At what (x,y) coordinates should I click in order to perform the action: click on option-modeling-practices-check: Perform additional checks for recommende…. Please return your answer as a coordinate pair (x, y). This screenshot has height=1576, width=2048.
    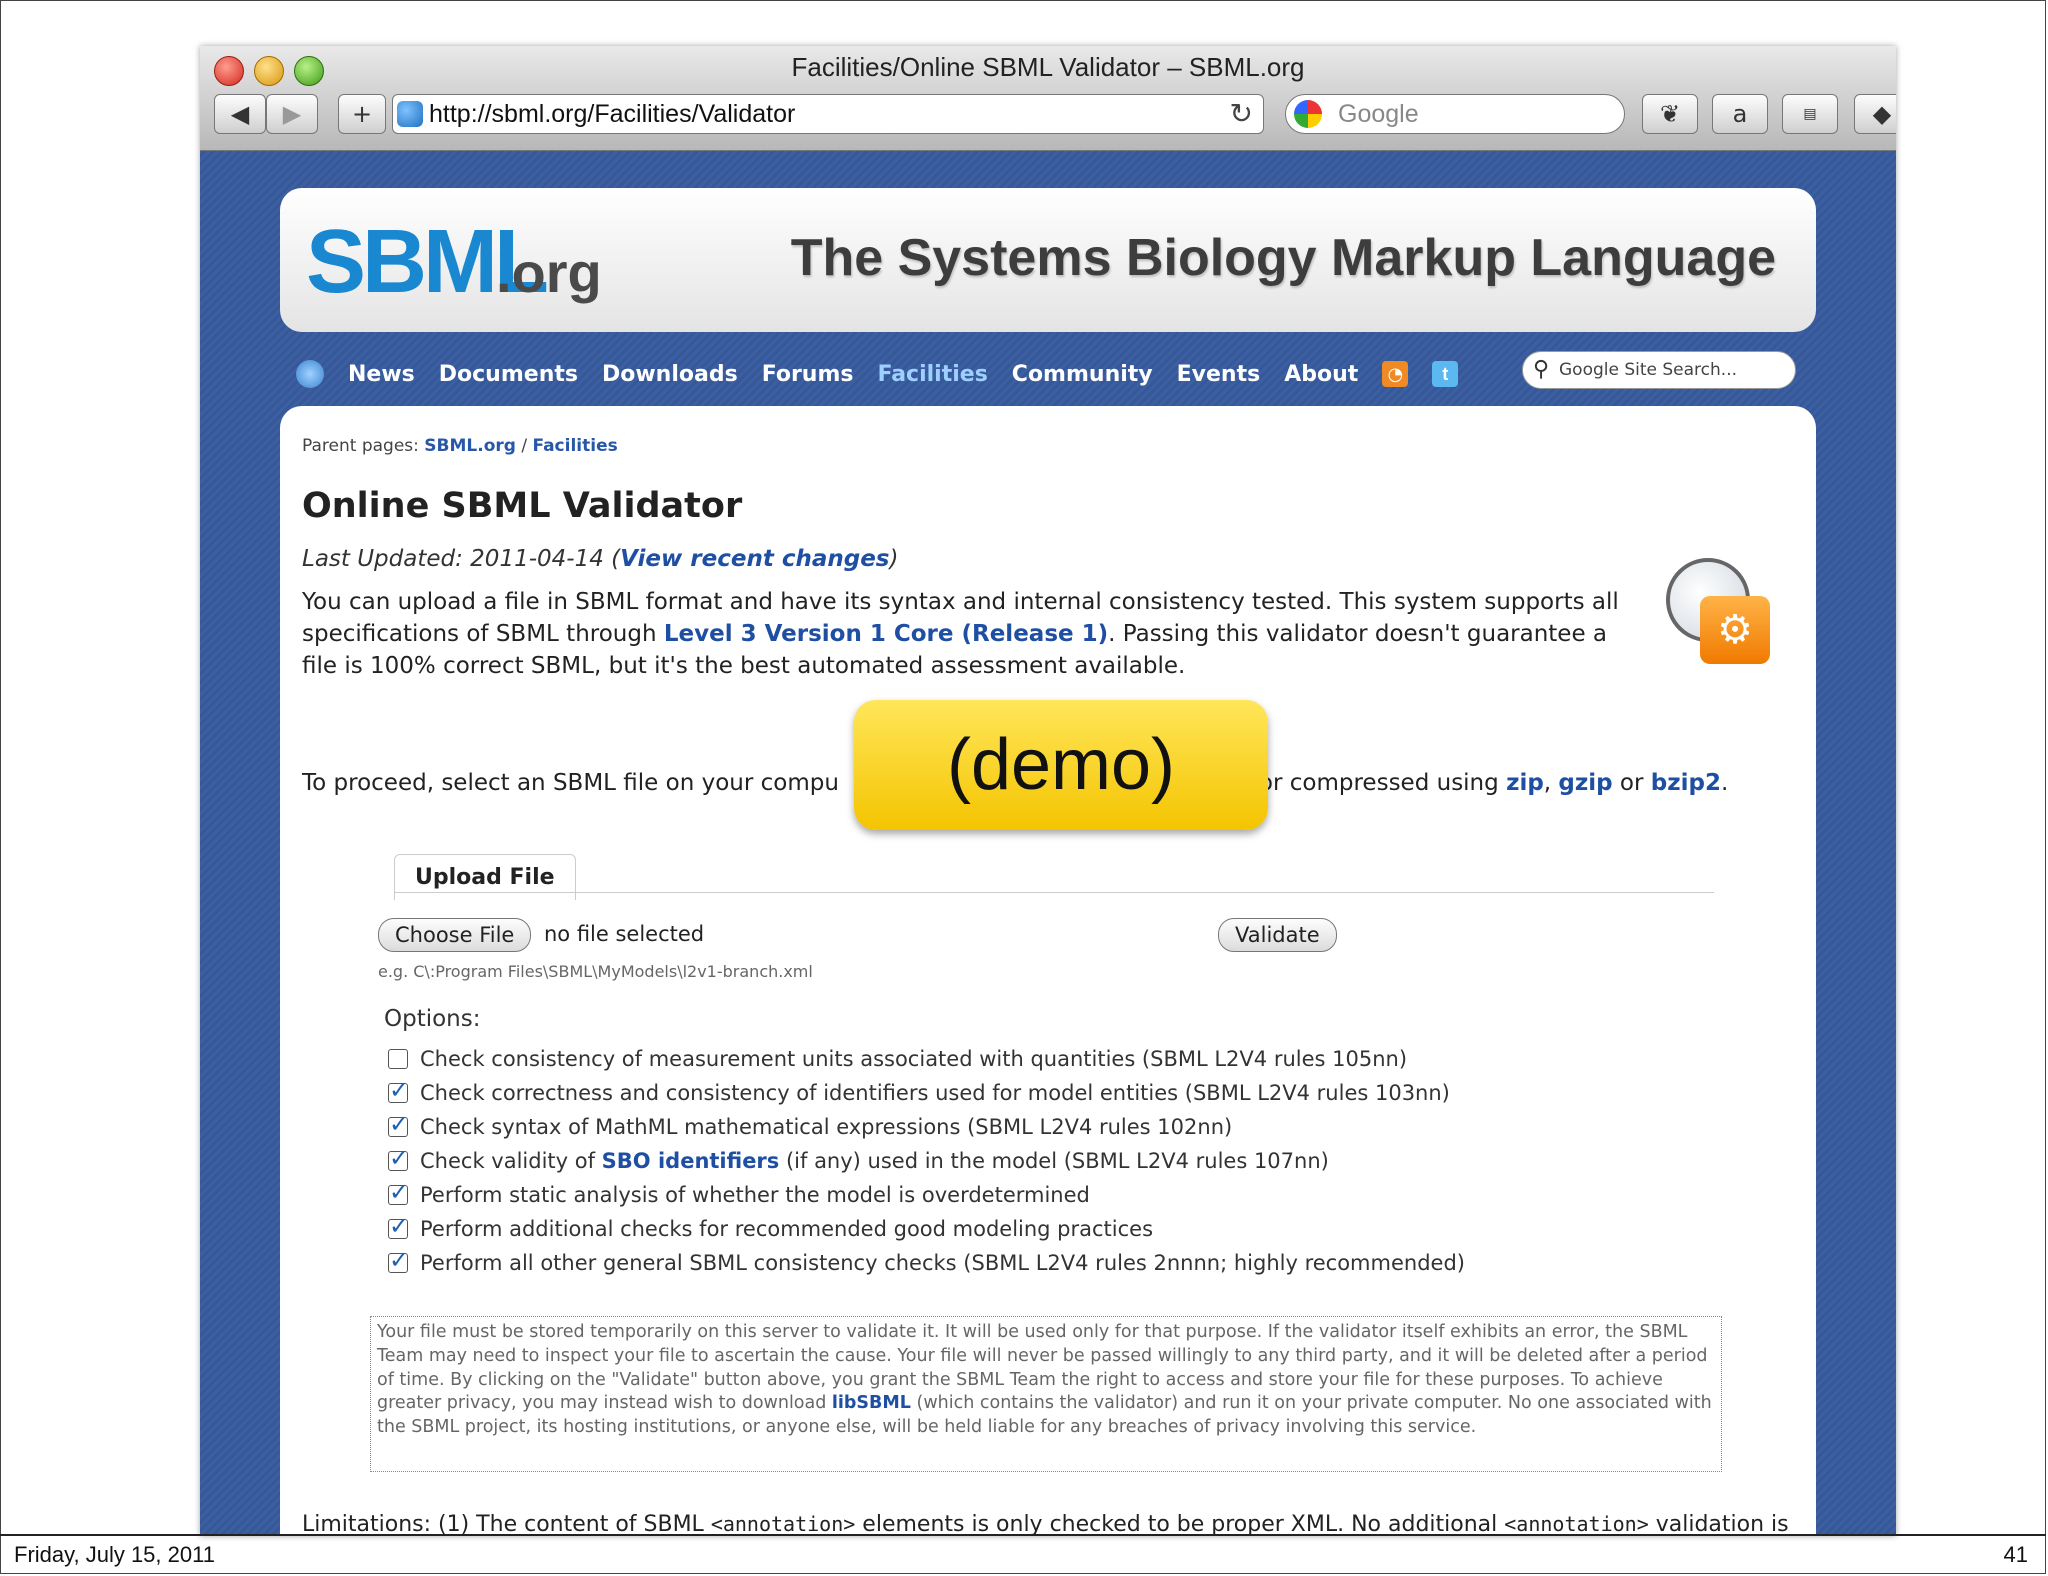
    Looking at the image, I should click on (771, 1228).